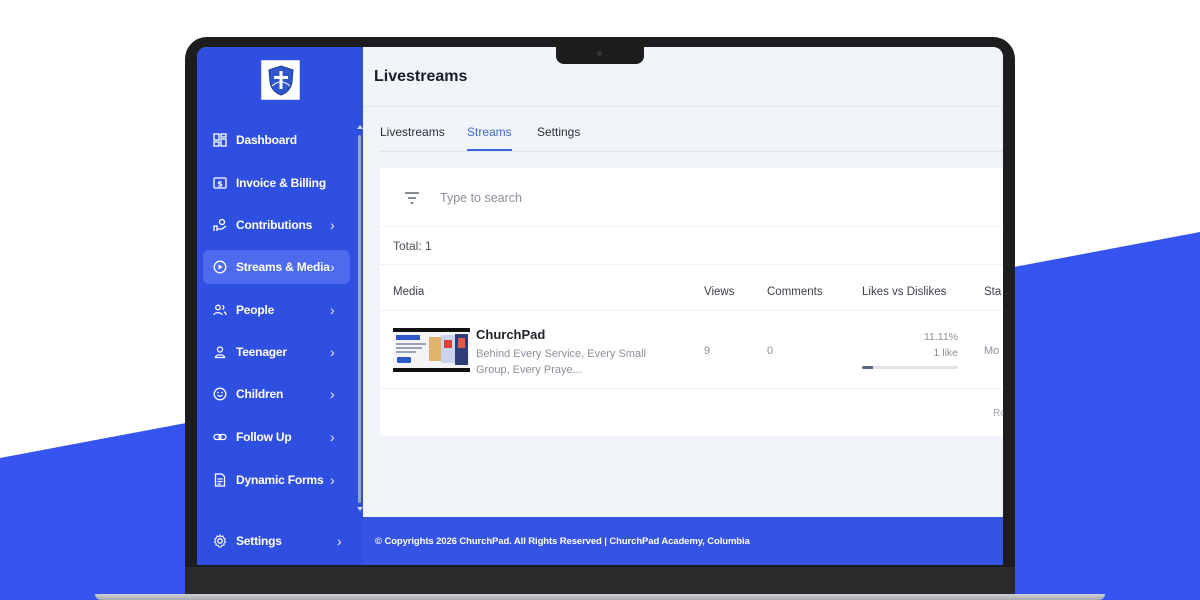 The width and height of the screenshot is (1200, 600). Describe the element at coordinates (910, 367) in the screenshot. I see `likes-progress-bar` at that location.